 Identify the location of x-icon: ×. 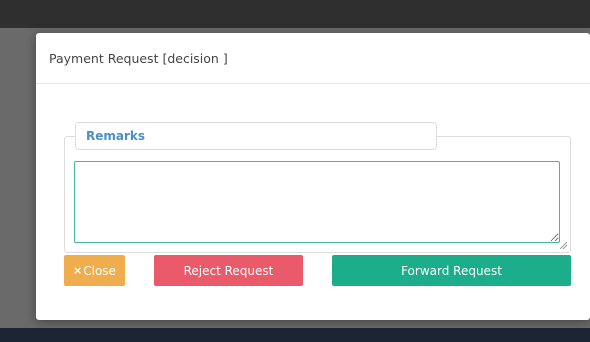
(78, 270).